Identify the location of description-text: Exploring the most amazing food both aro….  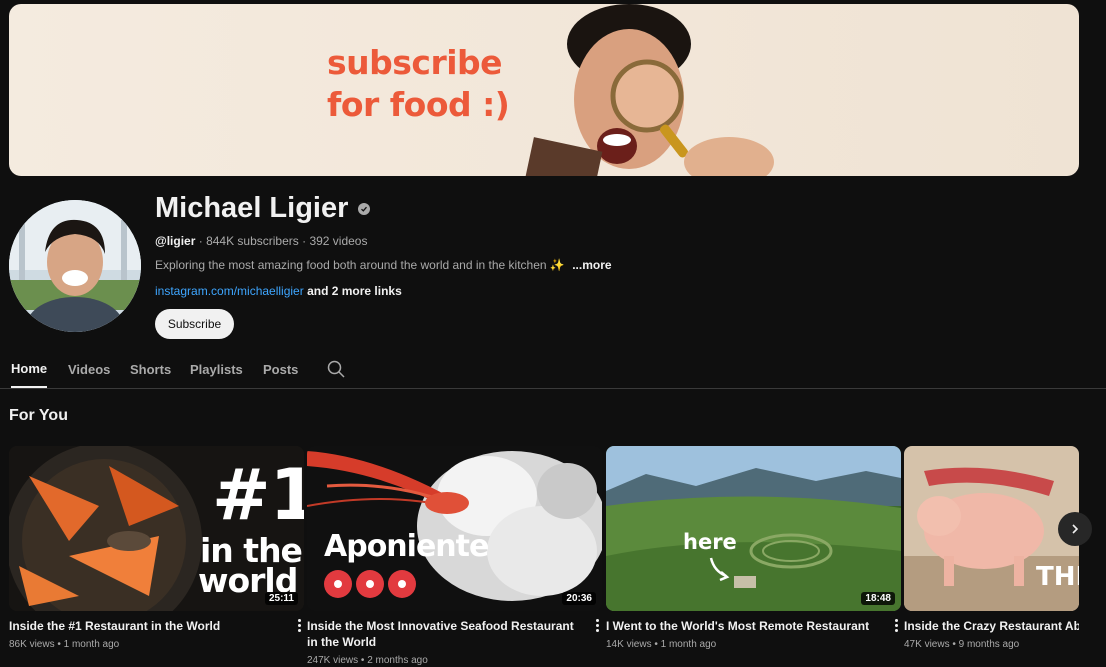
(360, 265).